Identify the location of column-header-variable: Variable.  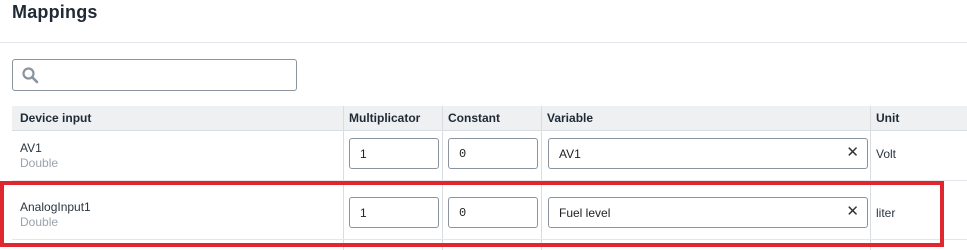
(570, 118).